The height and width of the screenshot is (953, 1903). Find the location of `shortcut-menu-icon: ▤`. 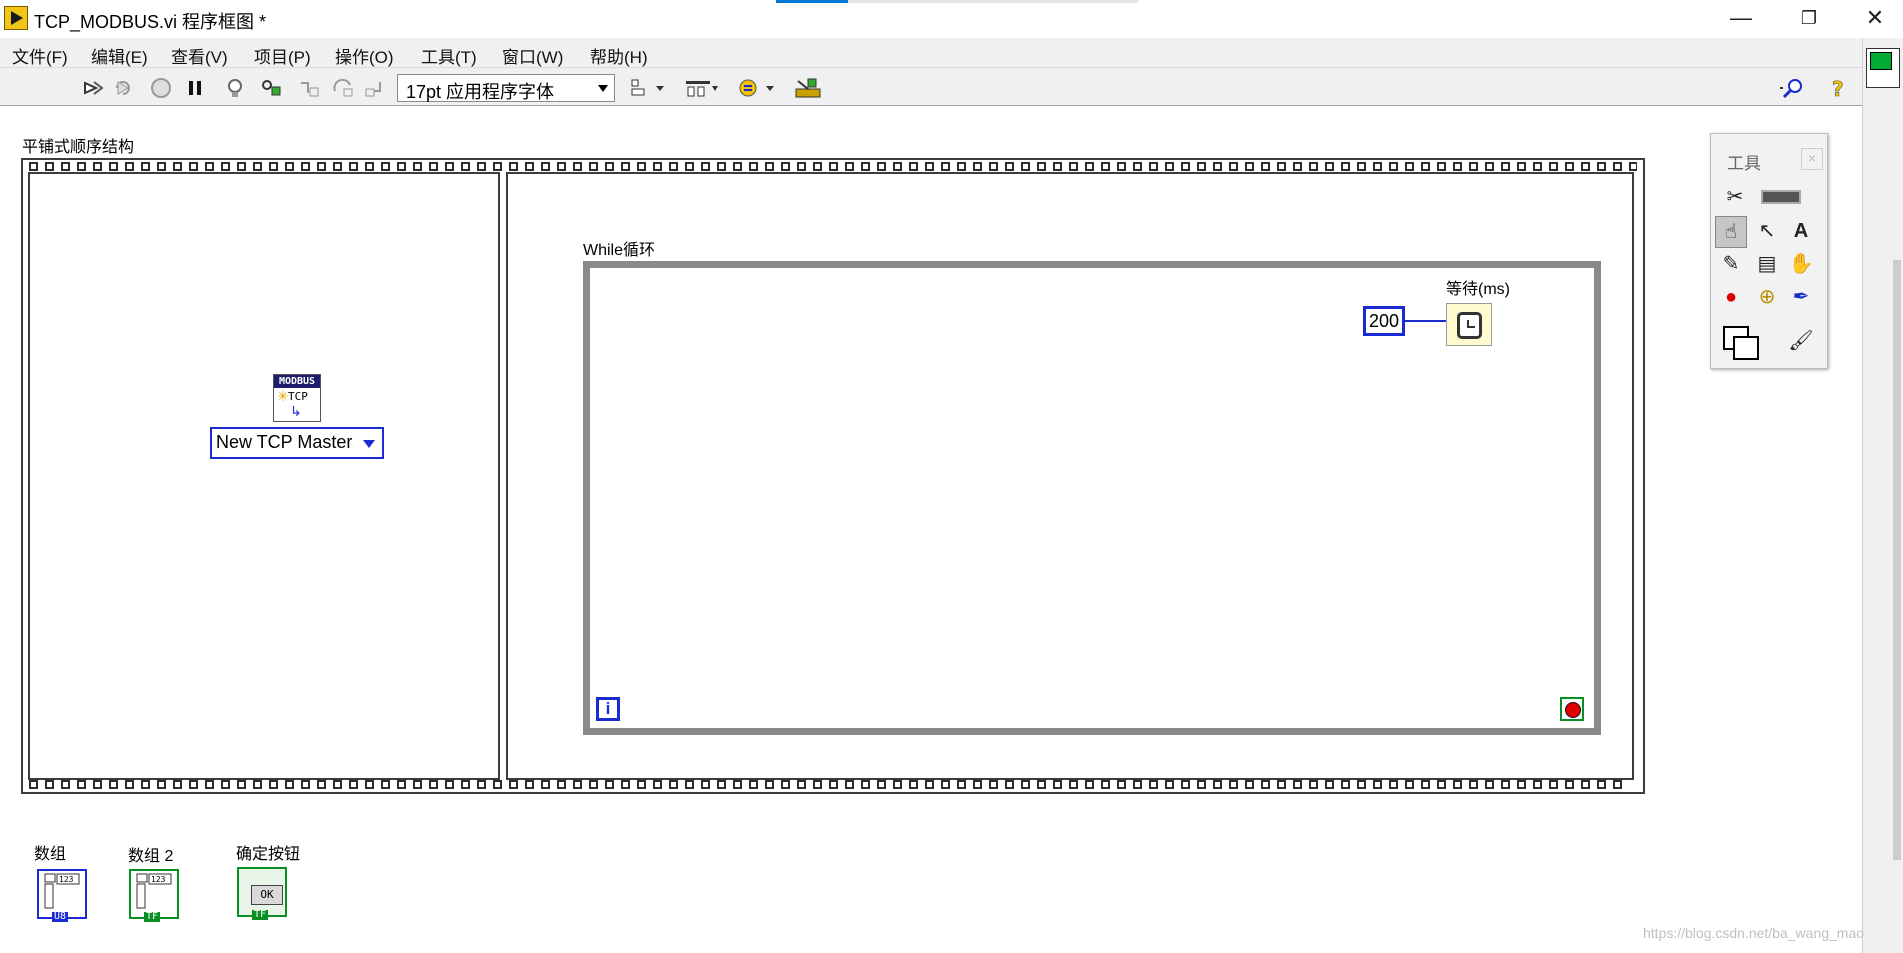

shortcut-menu-icon: ▤ is located at coordinates (1767, 265).